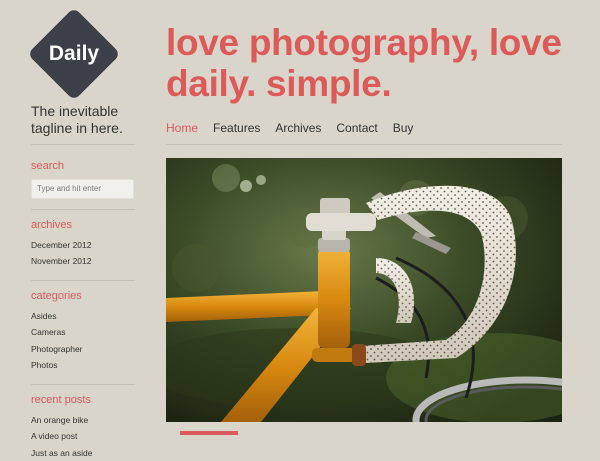 The height and width of the screenshot is (461, 600). What do you see at coordinates (364, 144) in the screenshot?
I see `nav-divider` at bounding box center [364, 144].